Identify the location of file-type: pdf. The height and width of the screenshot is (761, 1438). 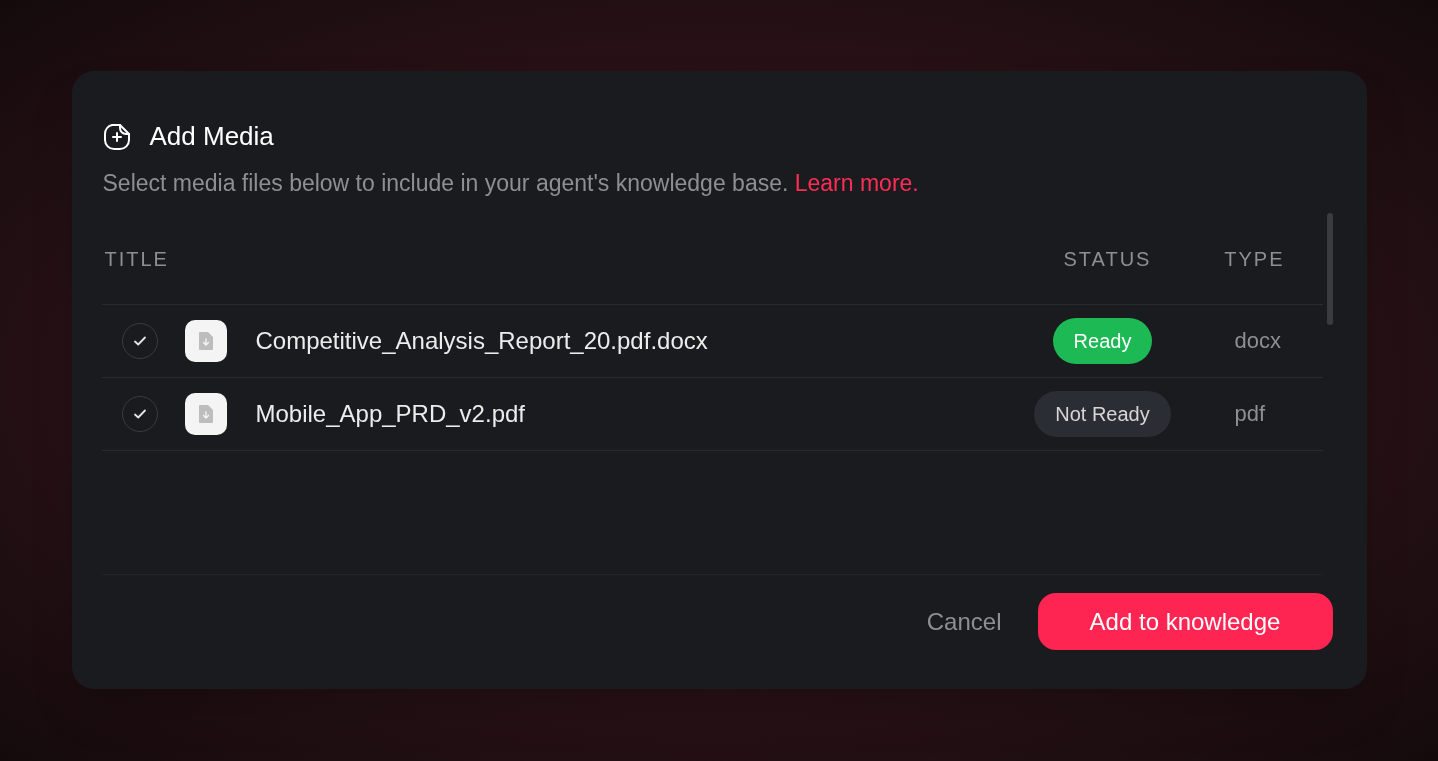
(1250, 414).